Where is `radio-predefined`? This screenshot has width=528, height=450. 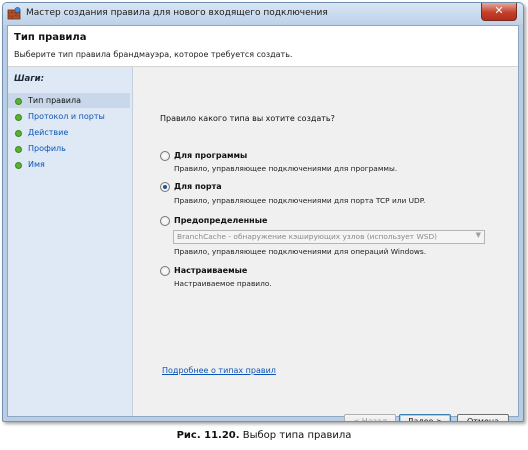
radio-predefined is located at coordinates (165, 221).